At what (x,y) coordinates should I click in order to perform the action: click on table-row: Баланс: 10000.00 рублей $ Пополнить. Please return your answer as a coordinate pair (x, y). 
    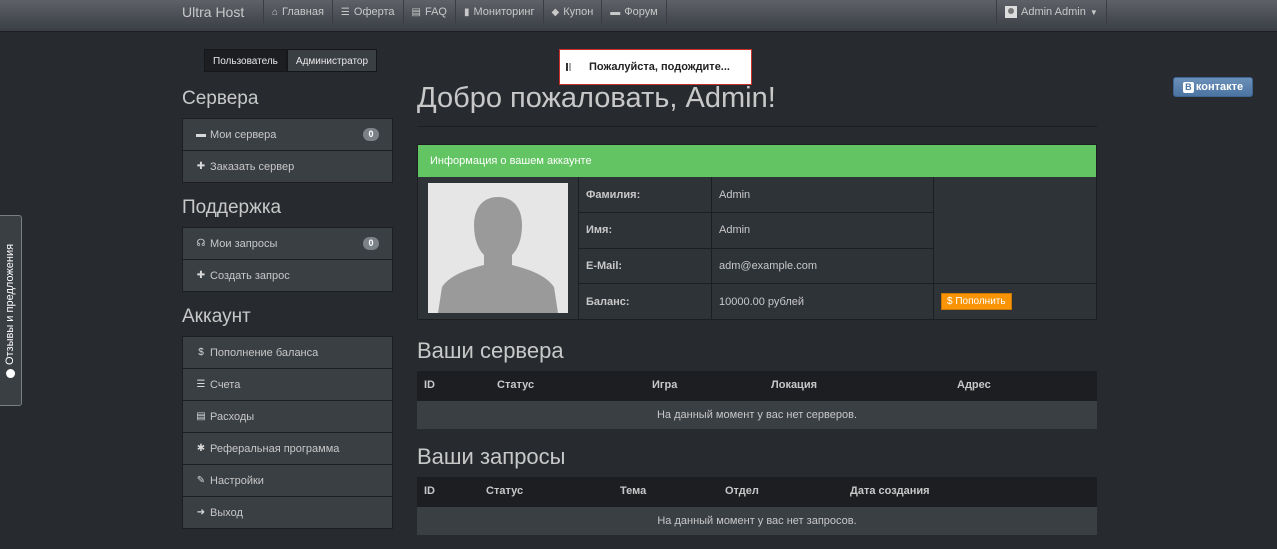
    Looking at the image, I should click on (837, 301).